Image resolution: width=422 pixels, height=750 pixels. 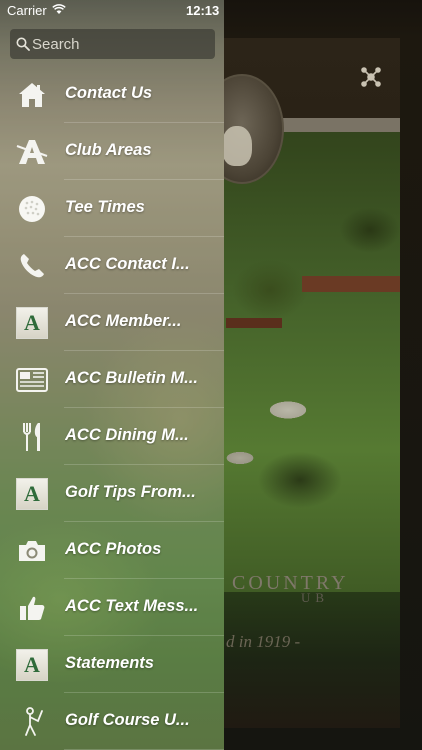 What do you see at coordinates (237, 146) in the screenshot?
I see `crest-bird-icon` at bounding box center [237, 146].